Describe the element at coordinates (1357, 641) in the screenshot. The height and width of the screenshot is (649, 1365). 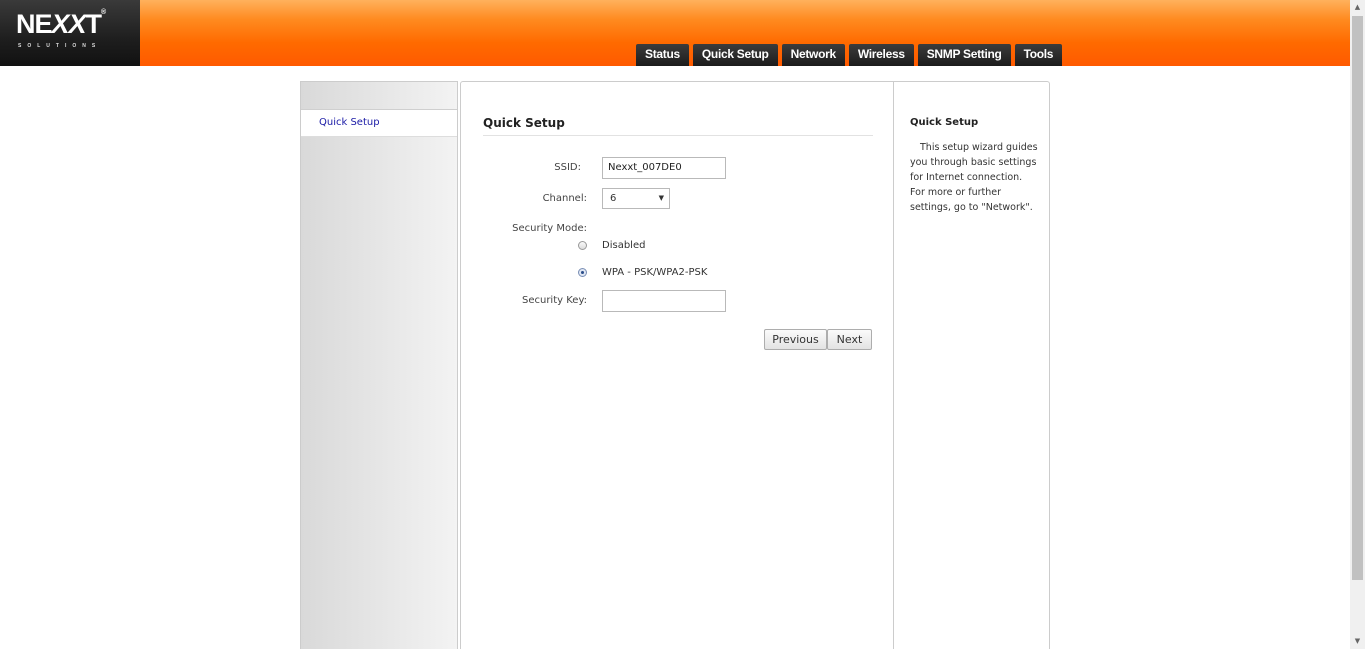
I see `scroll-down-arrow-icon: ▼` at that location.